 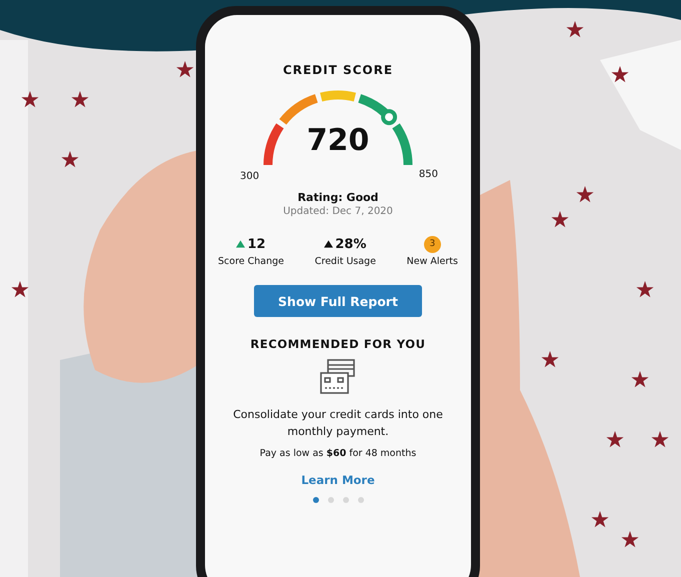 I want to click on stat-value: 28%, so click(x=350, y=244).